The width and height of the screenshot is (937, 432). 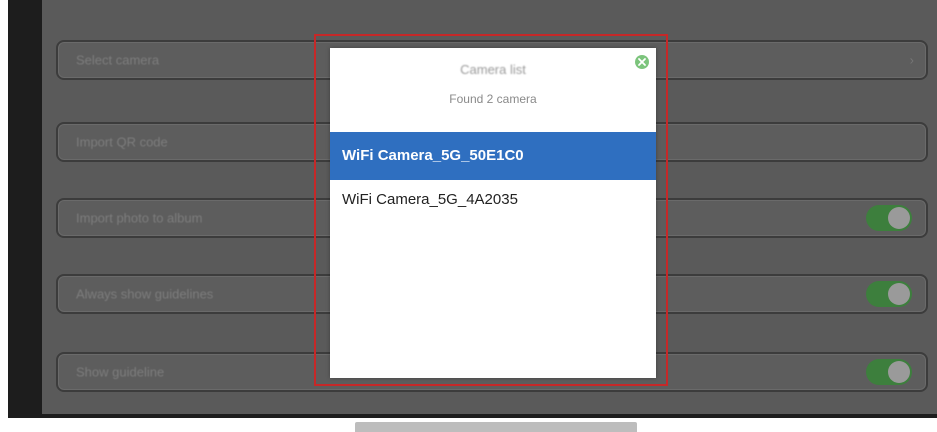 What do you see at coordinates (118, 60) in the screenshot?
I see `setting-label: Select camera` at bounding box center [118, 60].